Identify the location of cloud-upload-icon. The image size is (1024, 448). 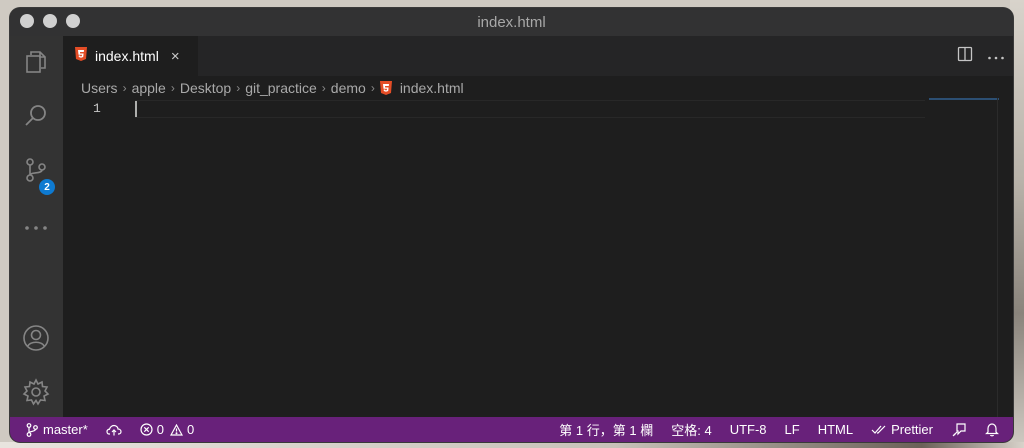
(114, 430).